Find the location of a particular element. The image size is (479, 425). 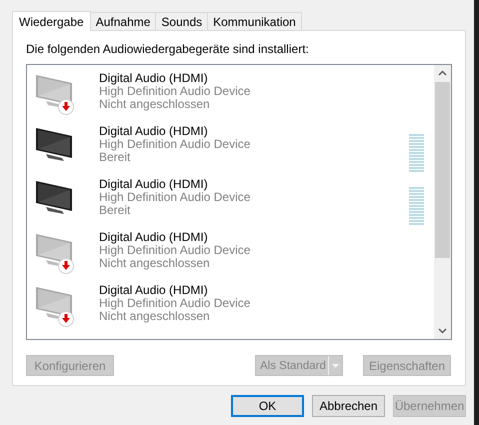

tab: Kommunikation is located at coordinates (254, 21).